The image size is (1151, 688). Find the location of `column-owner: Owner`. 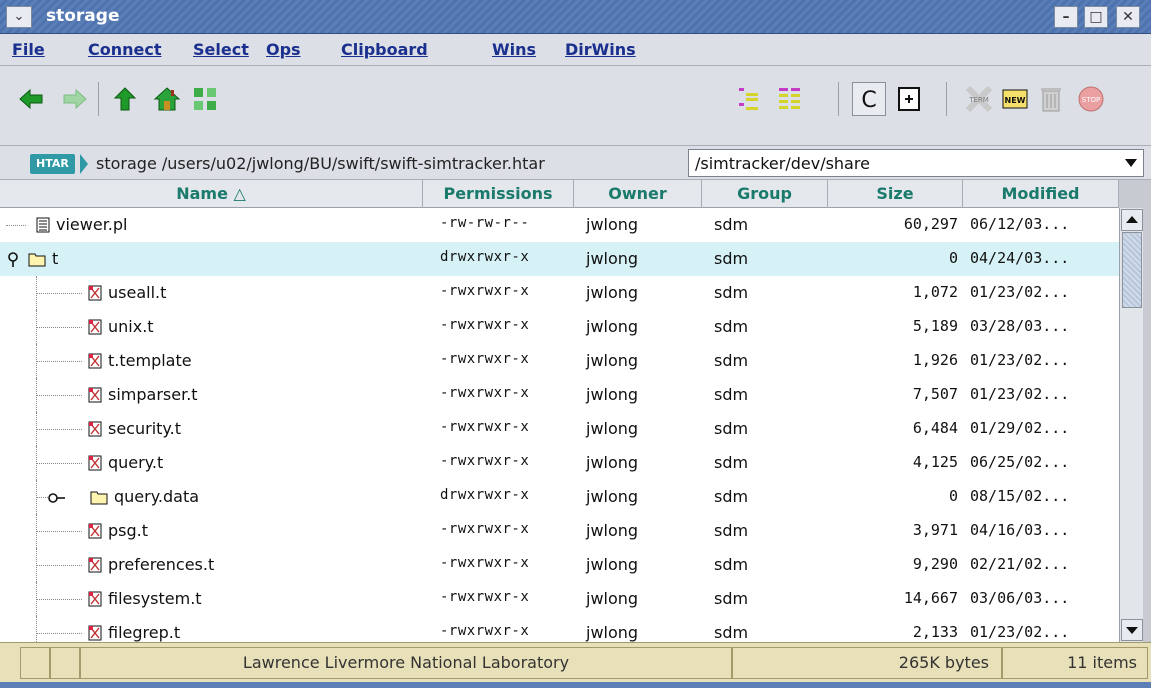

column-owner: Owner is located at coordinates (638, 194).